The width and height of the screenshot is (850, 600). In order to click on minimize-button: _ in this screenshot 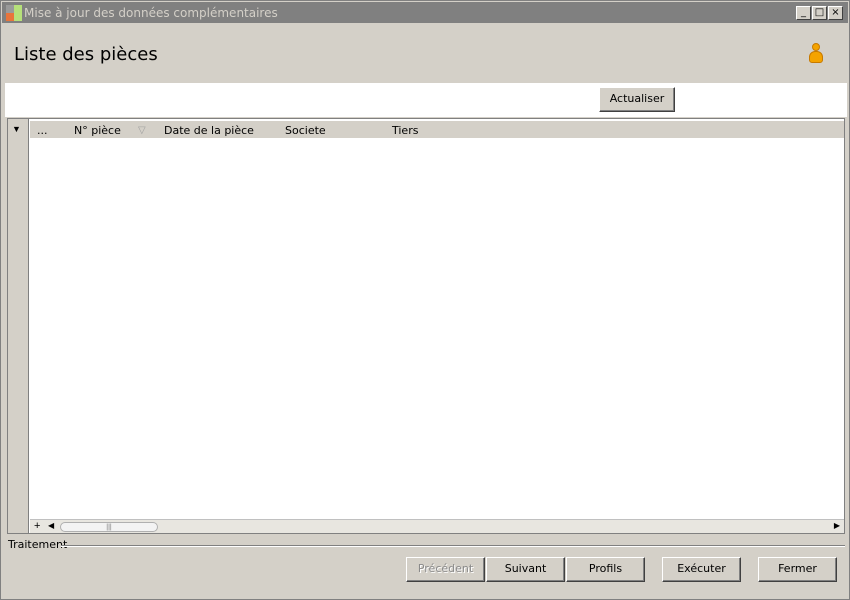, I will do `click(803, 13)`.